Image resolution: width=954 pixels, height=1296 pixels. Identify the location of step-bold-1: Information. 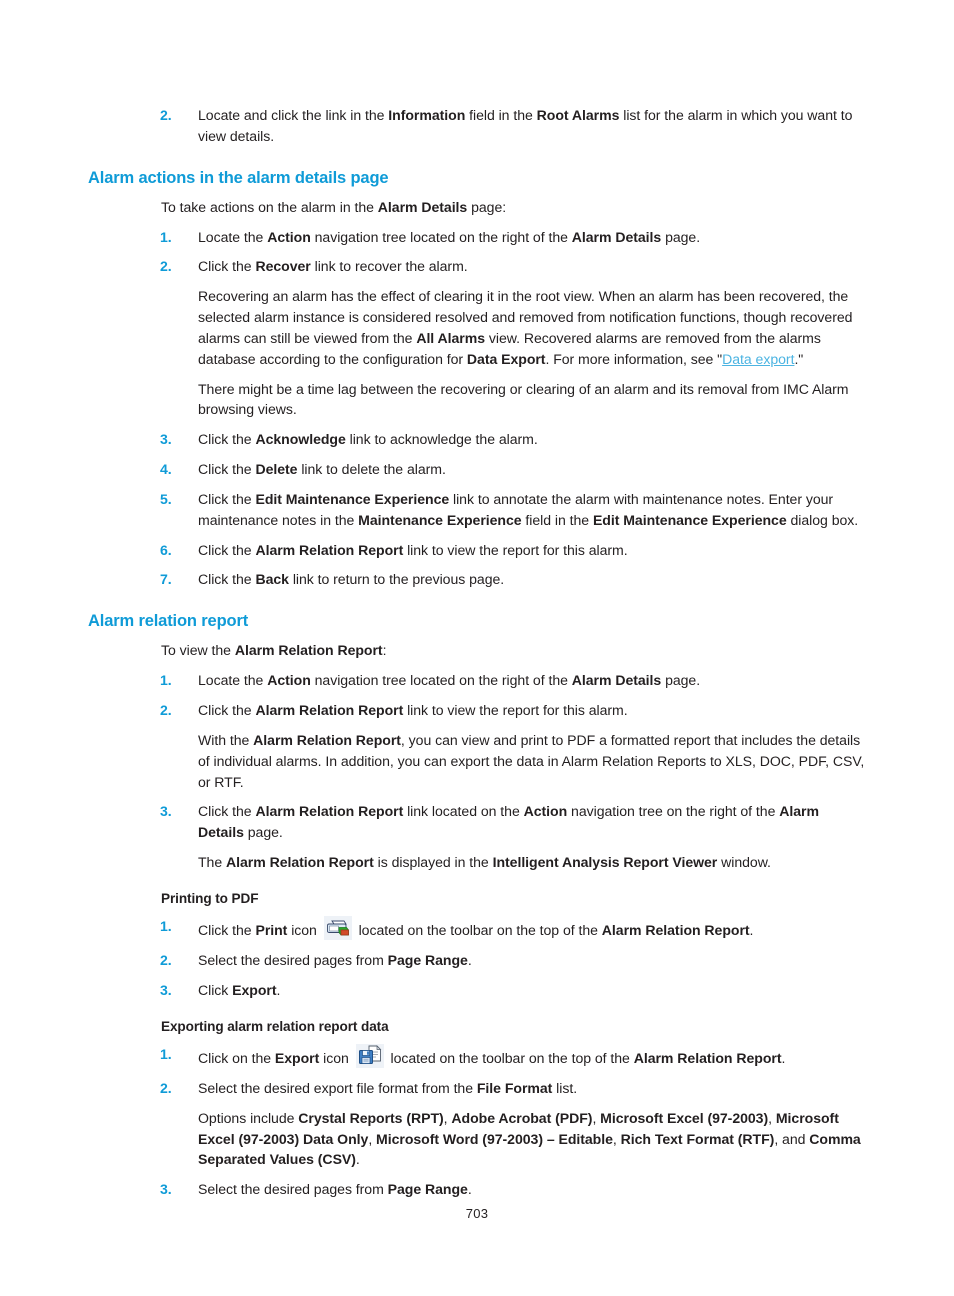
(427, 115).